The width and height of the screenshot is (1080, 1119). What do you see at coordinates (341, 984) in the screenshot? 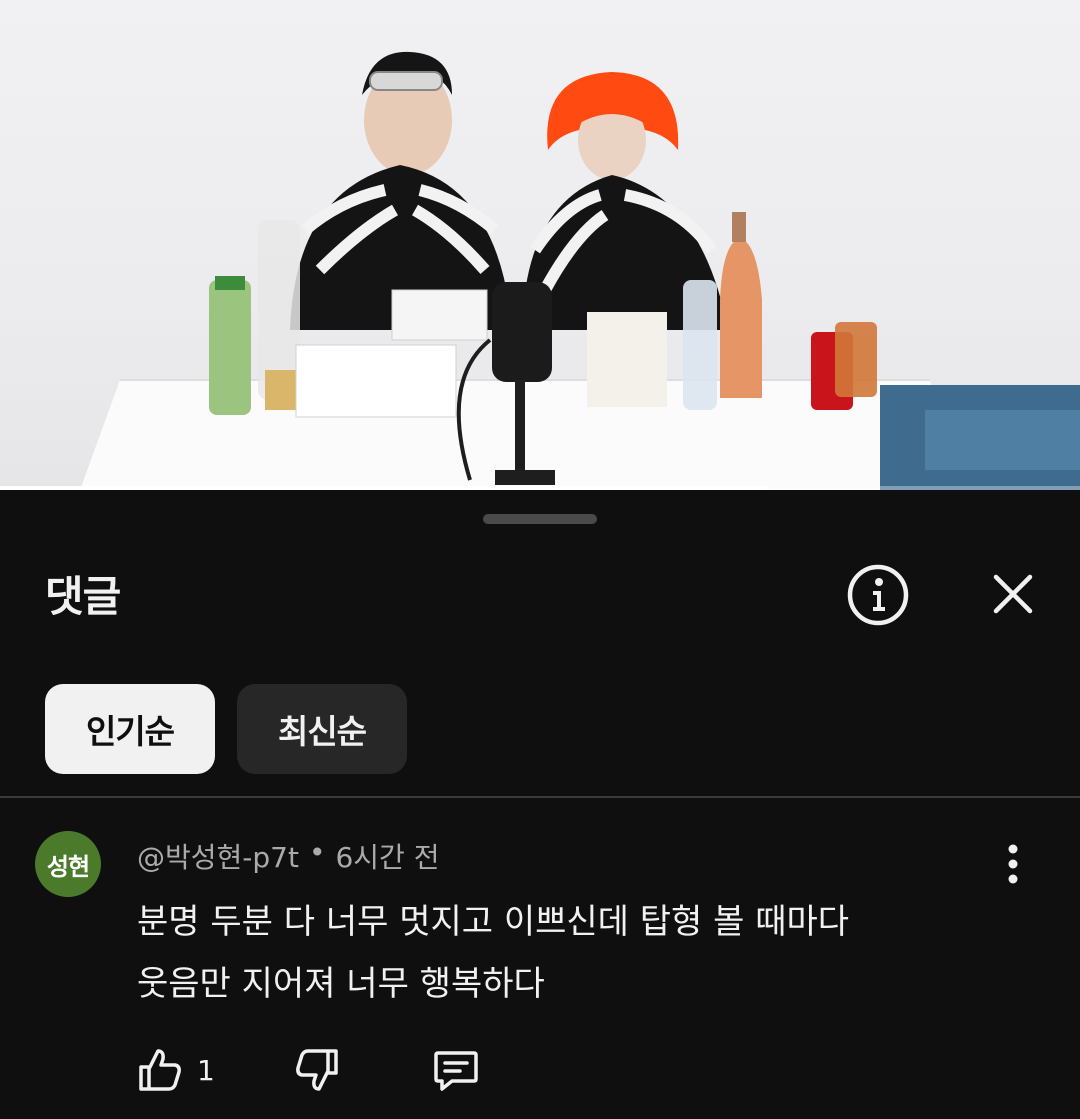
I see `comment-line: 웃음만 지어져 너무 행복하다` at bounding box center [341, 984].